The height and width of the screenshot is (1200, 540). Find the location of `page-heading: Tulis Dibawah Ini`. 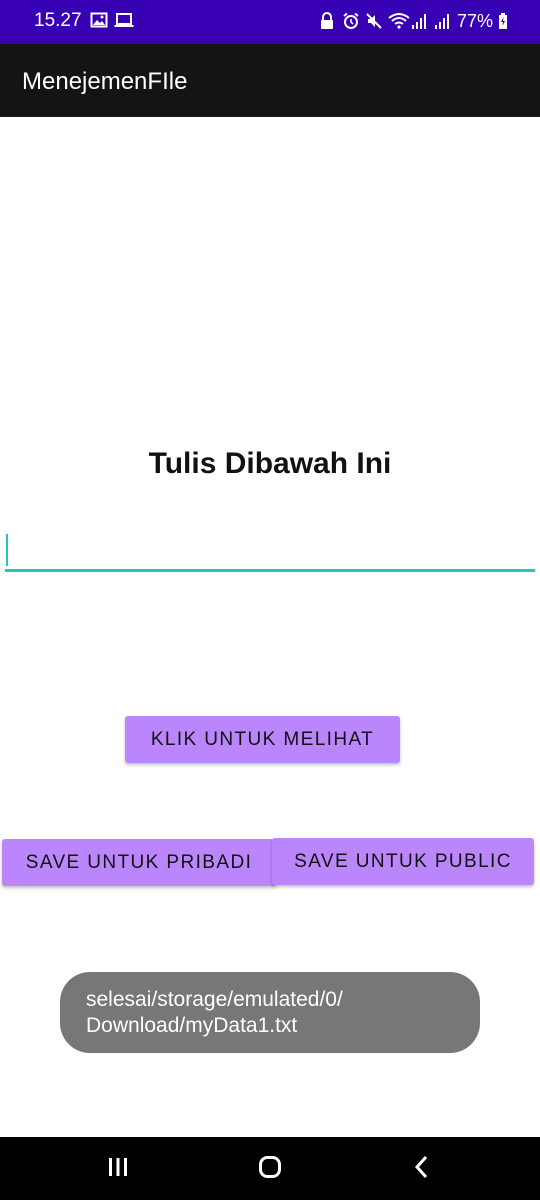

page-heading: Tulis Dibawah Ini is located at coordinates (270, 463).